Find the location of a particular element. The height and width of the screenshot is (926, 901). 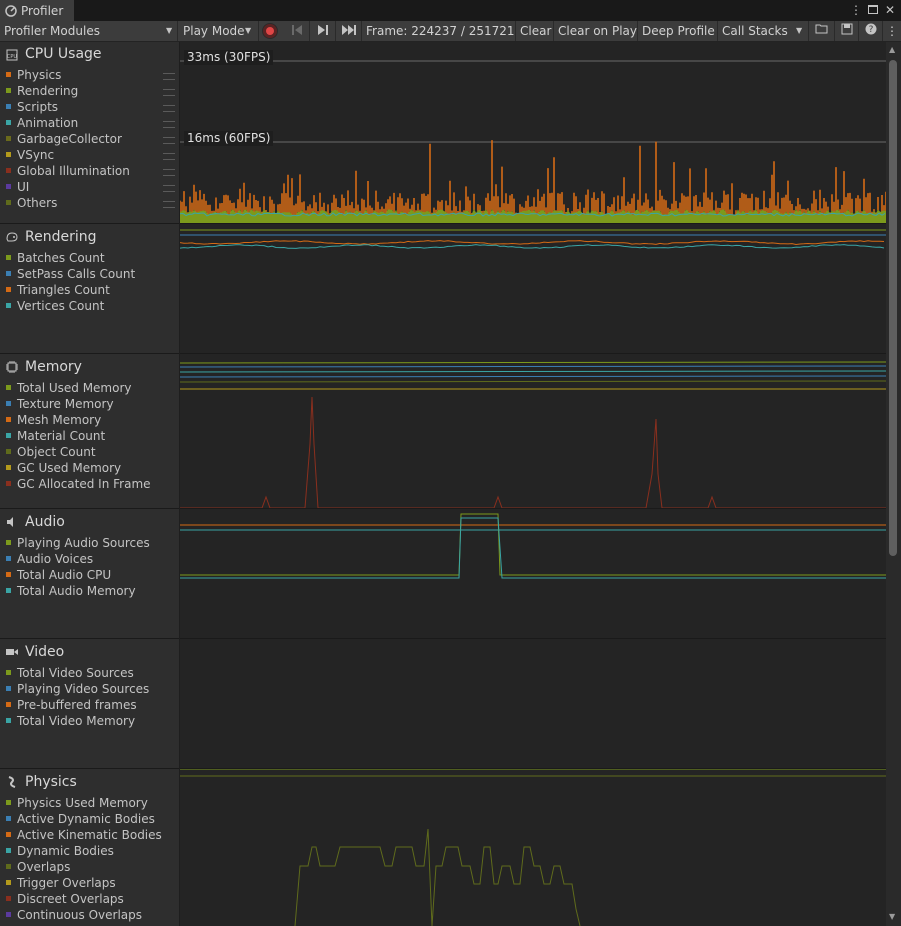

audio-graph is located at coordinates (533, 574).